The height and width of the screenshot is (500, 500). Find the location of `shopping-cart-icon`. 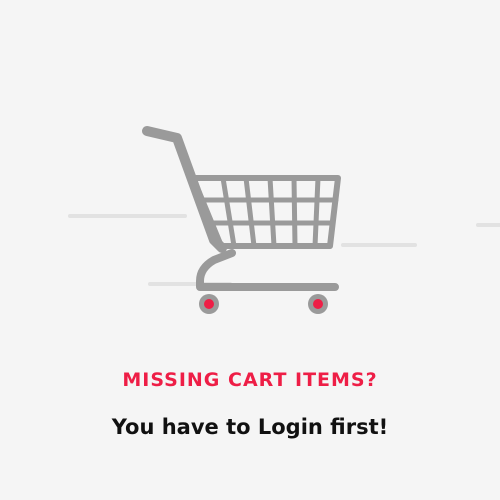

shopping-cart-icon is located at coordinates (241, 208).